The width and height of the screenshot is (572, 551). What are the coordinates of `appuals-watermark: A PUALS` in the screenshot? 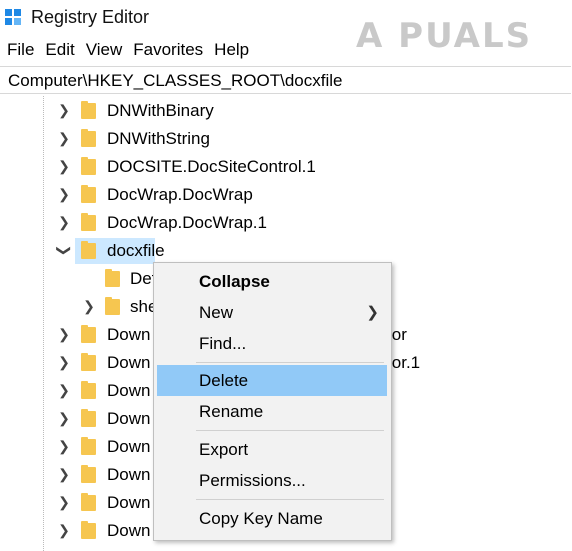 It's located at (444, 36).